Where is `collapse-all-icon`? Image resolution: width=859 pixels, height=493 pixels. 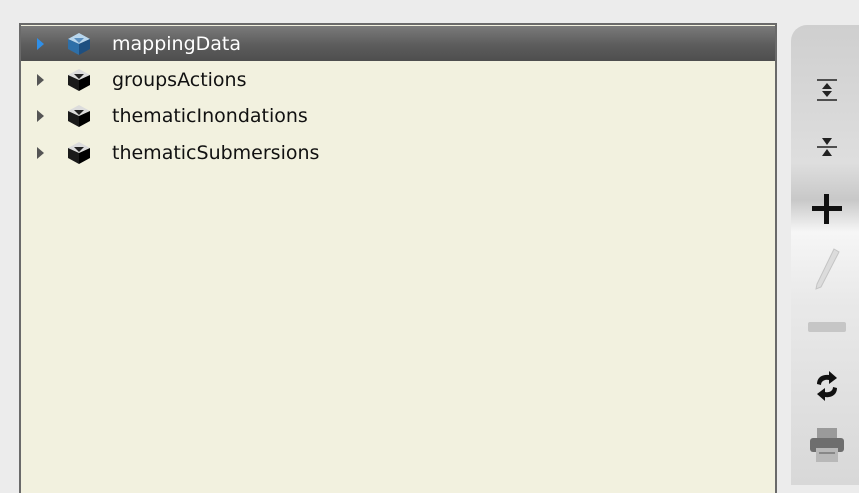
collapse-all-icon is located at coordinates (827, 147).